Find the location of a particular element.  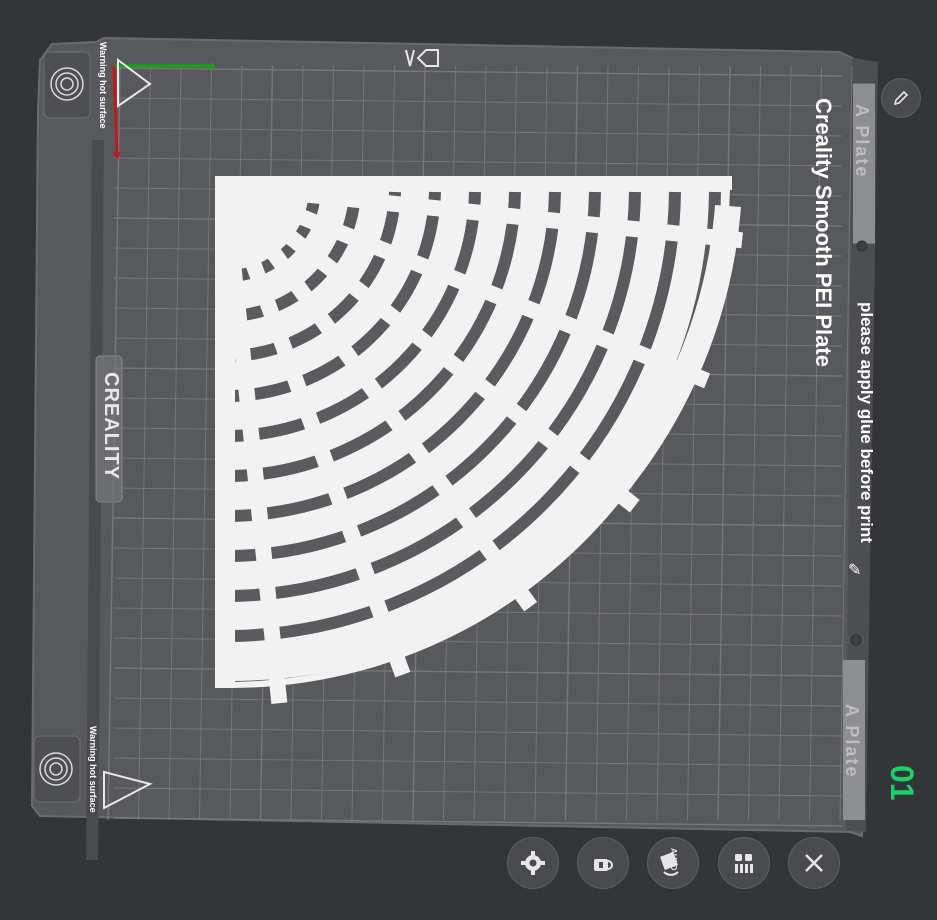

plate-settings-button is located at coordinates (533, 863).